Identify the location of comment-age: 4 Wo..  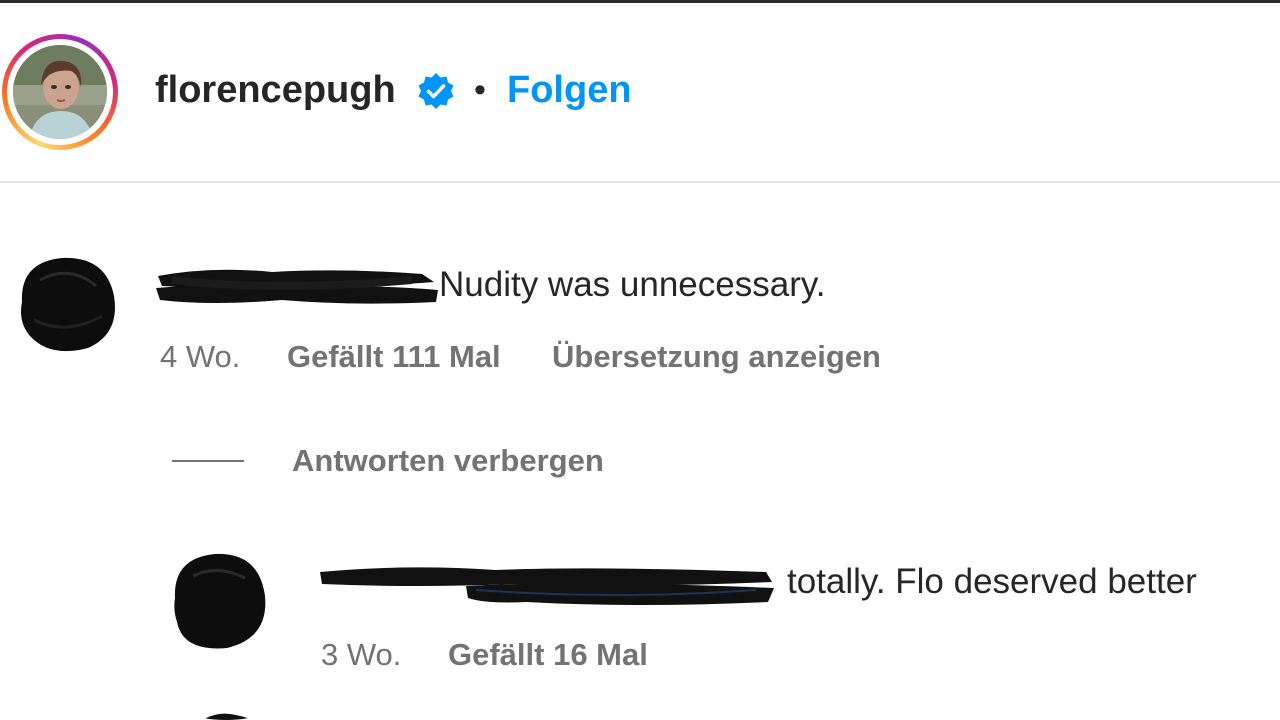
(200, 357).